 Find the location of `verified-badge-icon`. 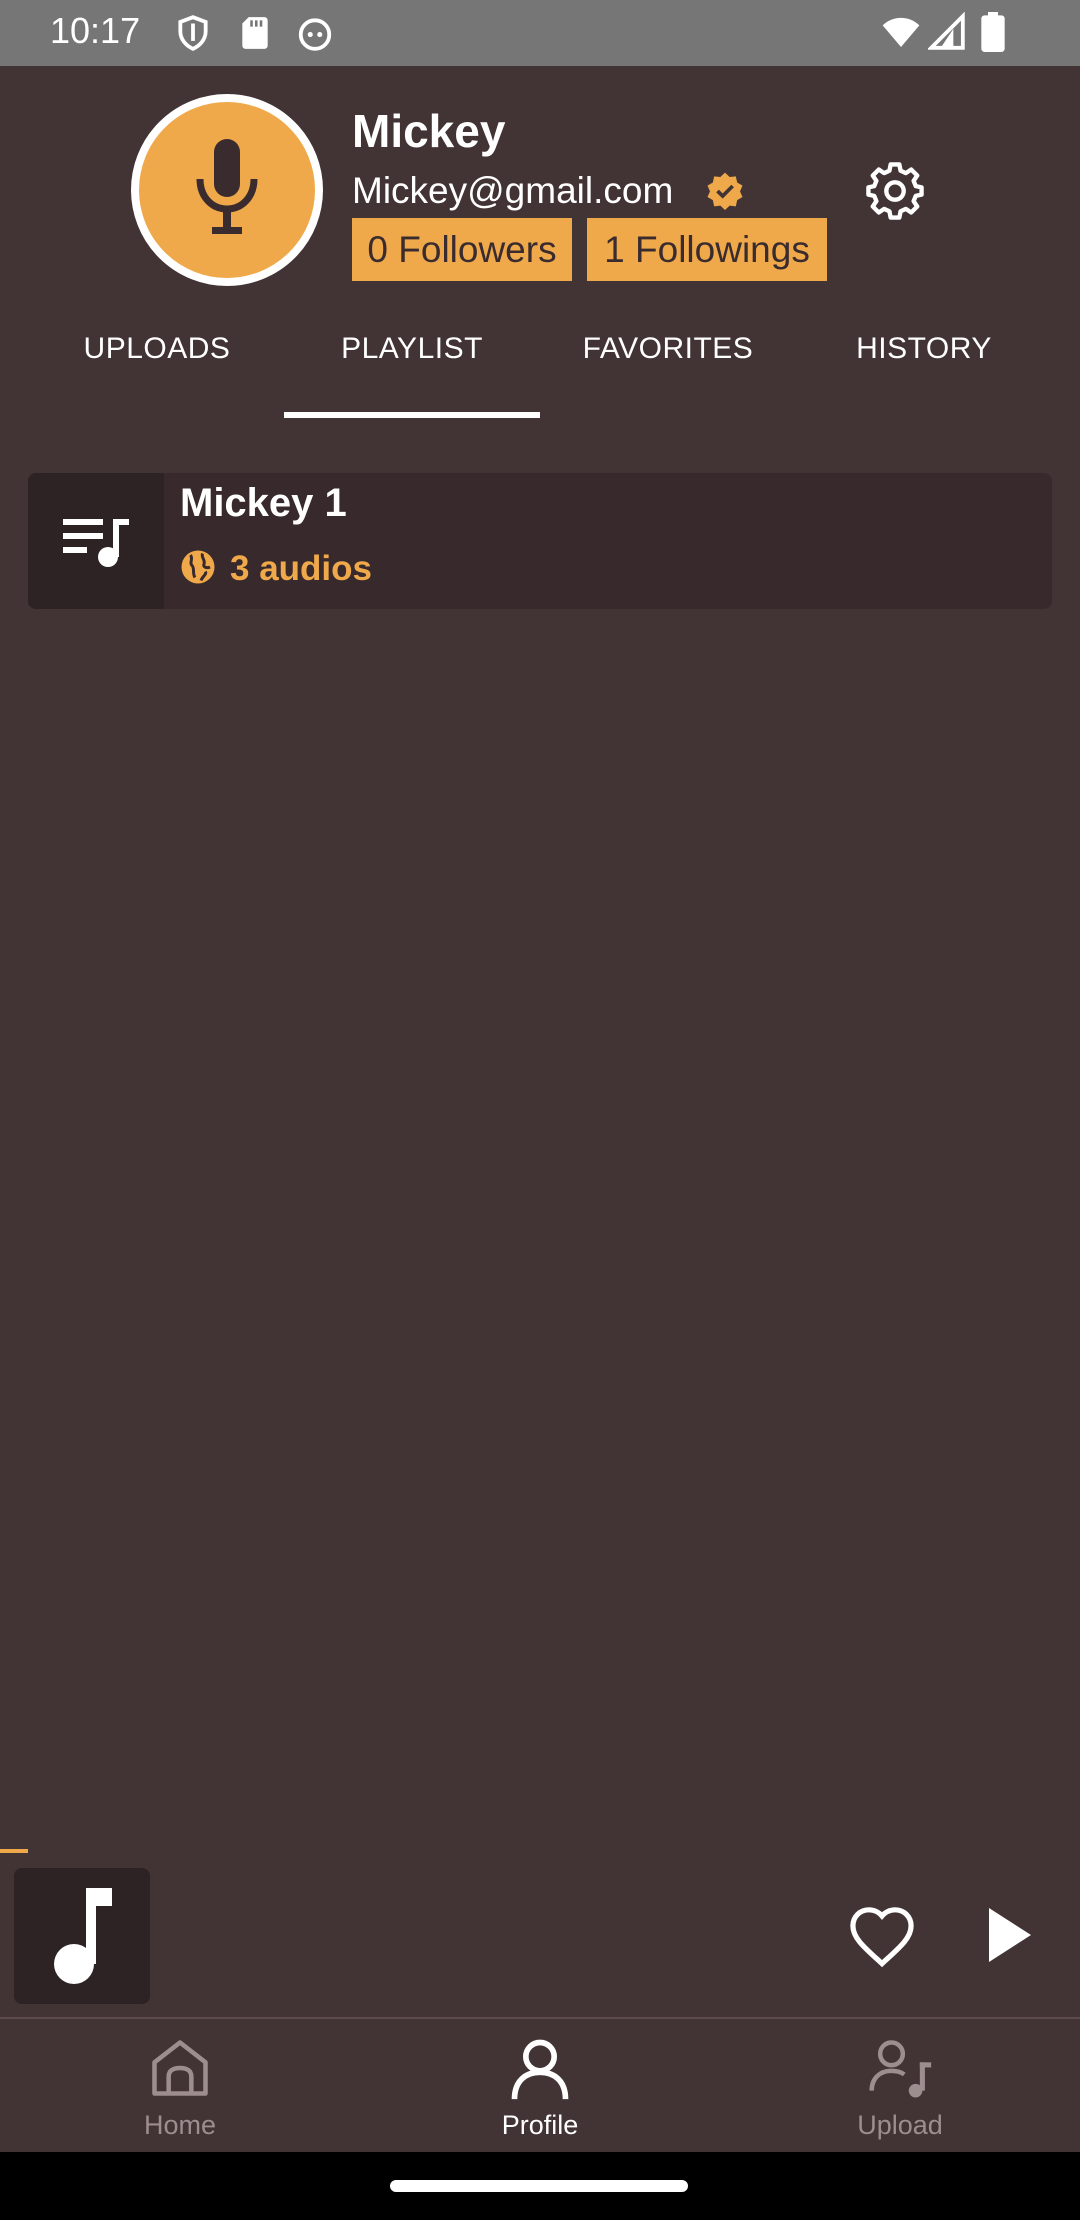

verified-badge-icon is located at coordinates (725, 191).